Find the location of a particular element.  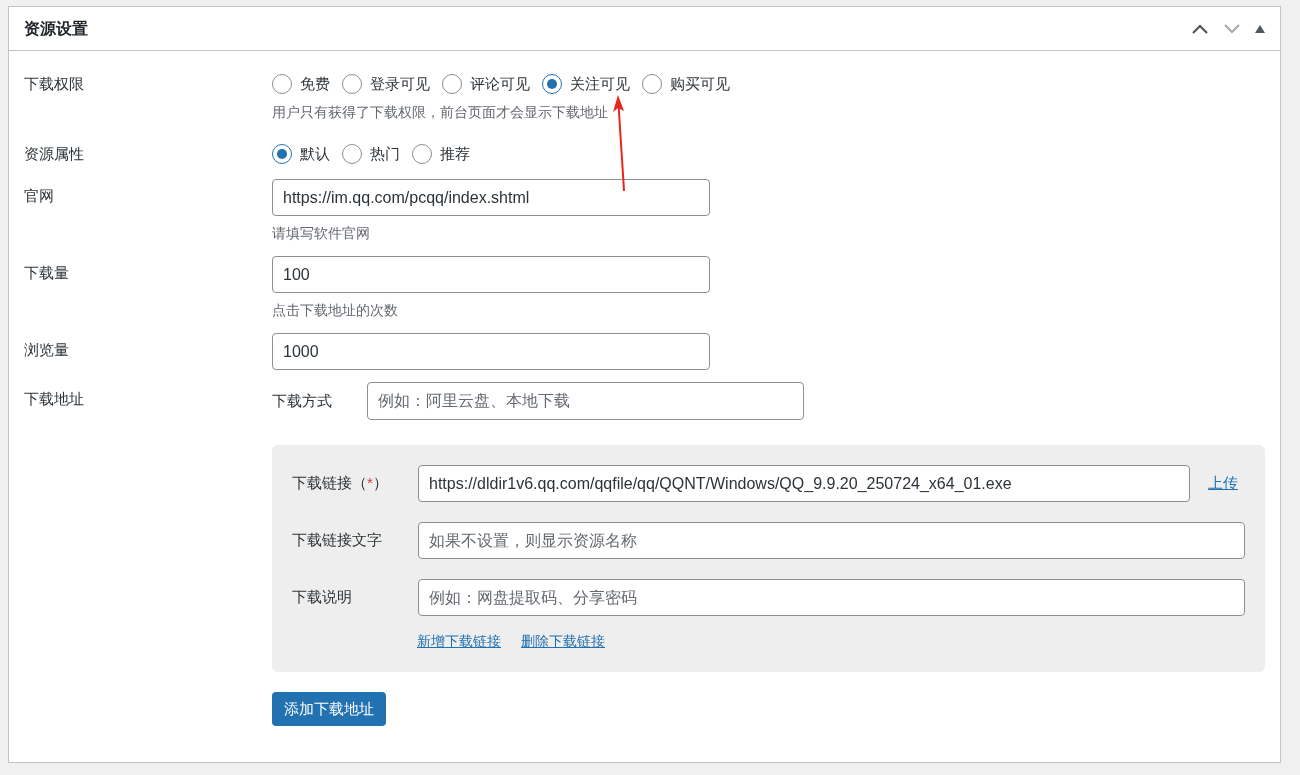

input-field: 如果不设置，则显示资源名称 is located at coordinates (831, 540).